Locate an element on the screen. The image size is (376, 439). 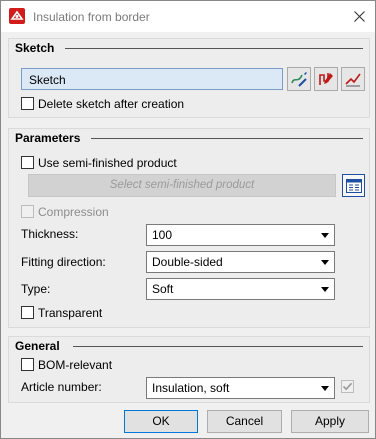
checkmark-icon is located at coordinates (347, 386).